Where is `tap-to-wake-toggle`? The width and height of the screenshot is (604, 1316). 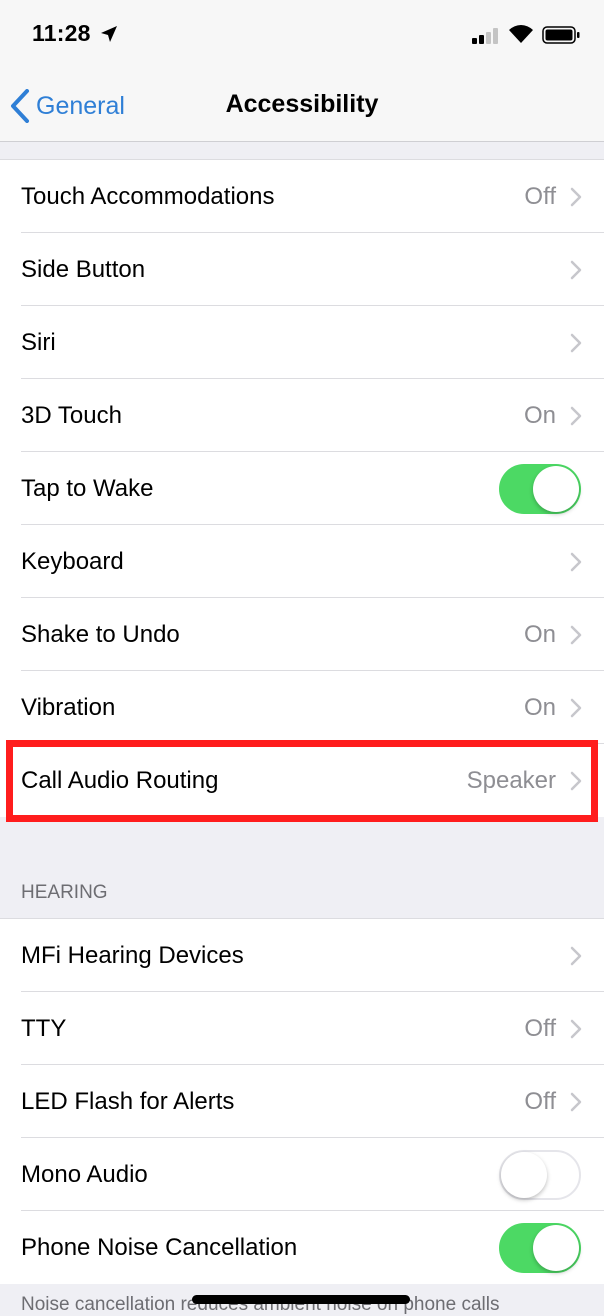
tap-to-wake-toggle is located at coordinates (540, 488).